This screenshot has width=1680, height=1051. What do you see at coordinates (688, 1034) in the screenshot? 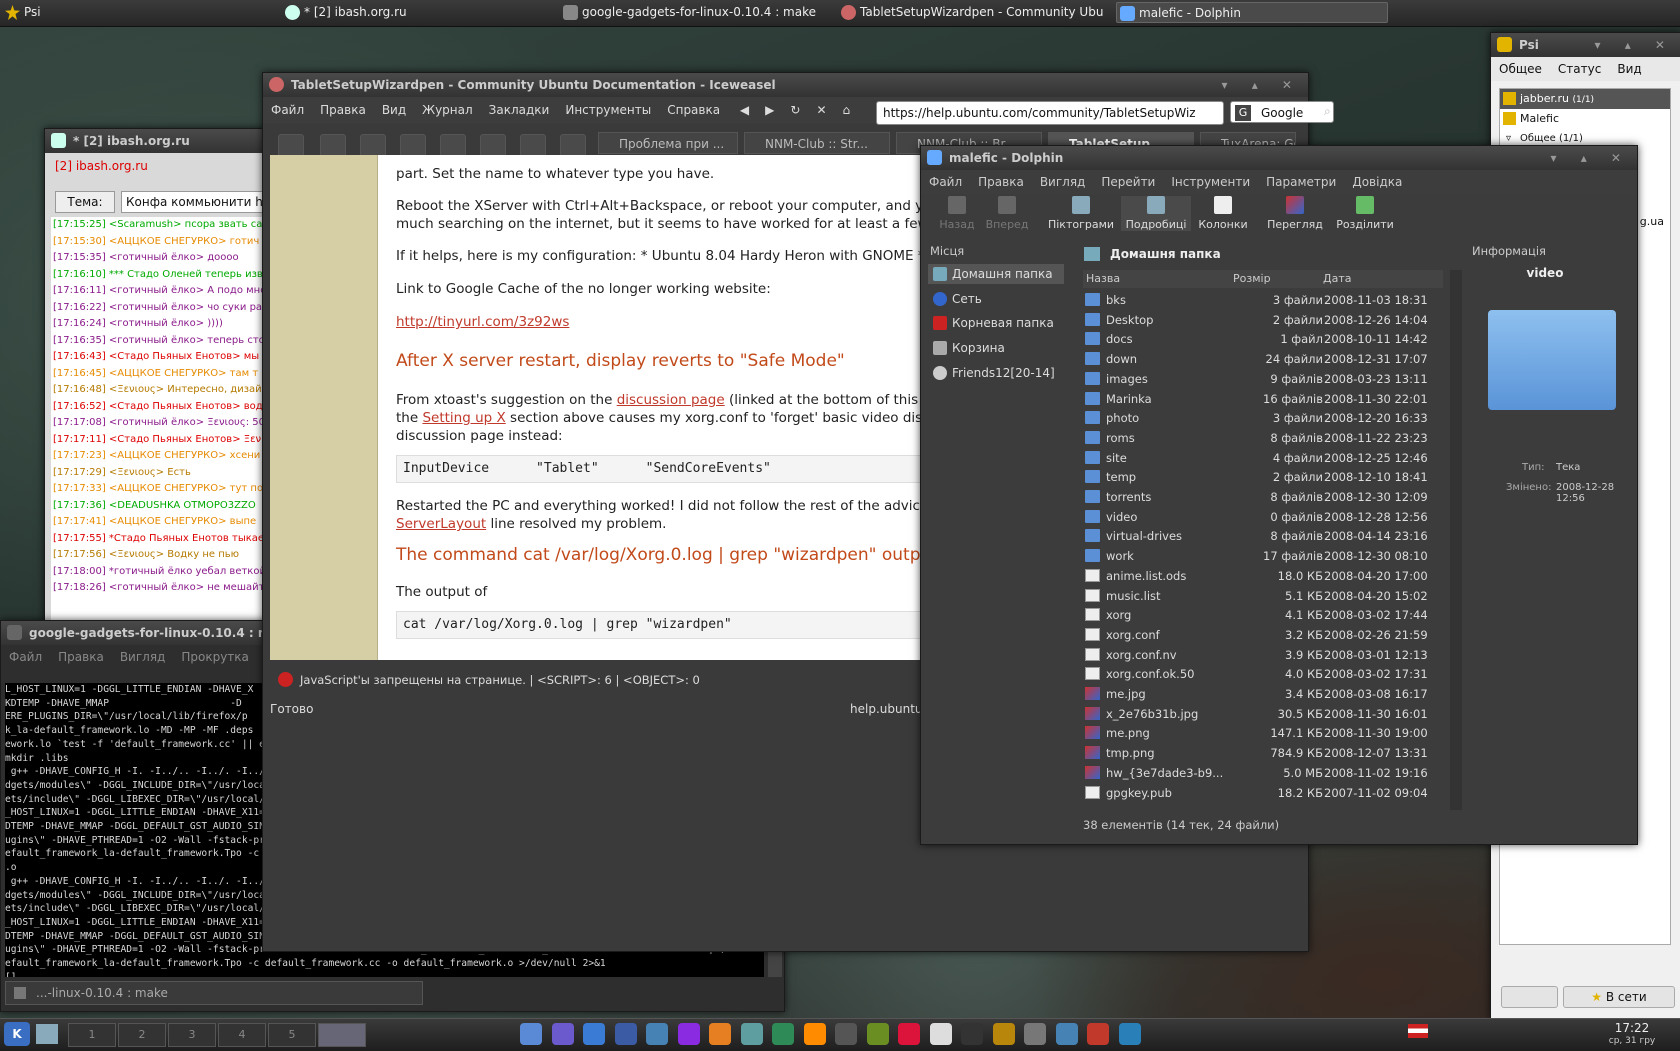
I see `eye-icon` at bounding box center [688, 1034].